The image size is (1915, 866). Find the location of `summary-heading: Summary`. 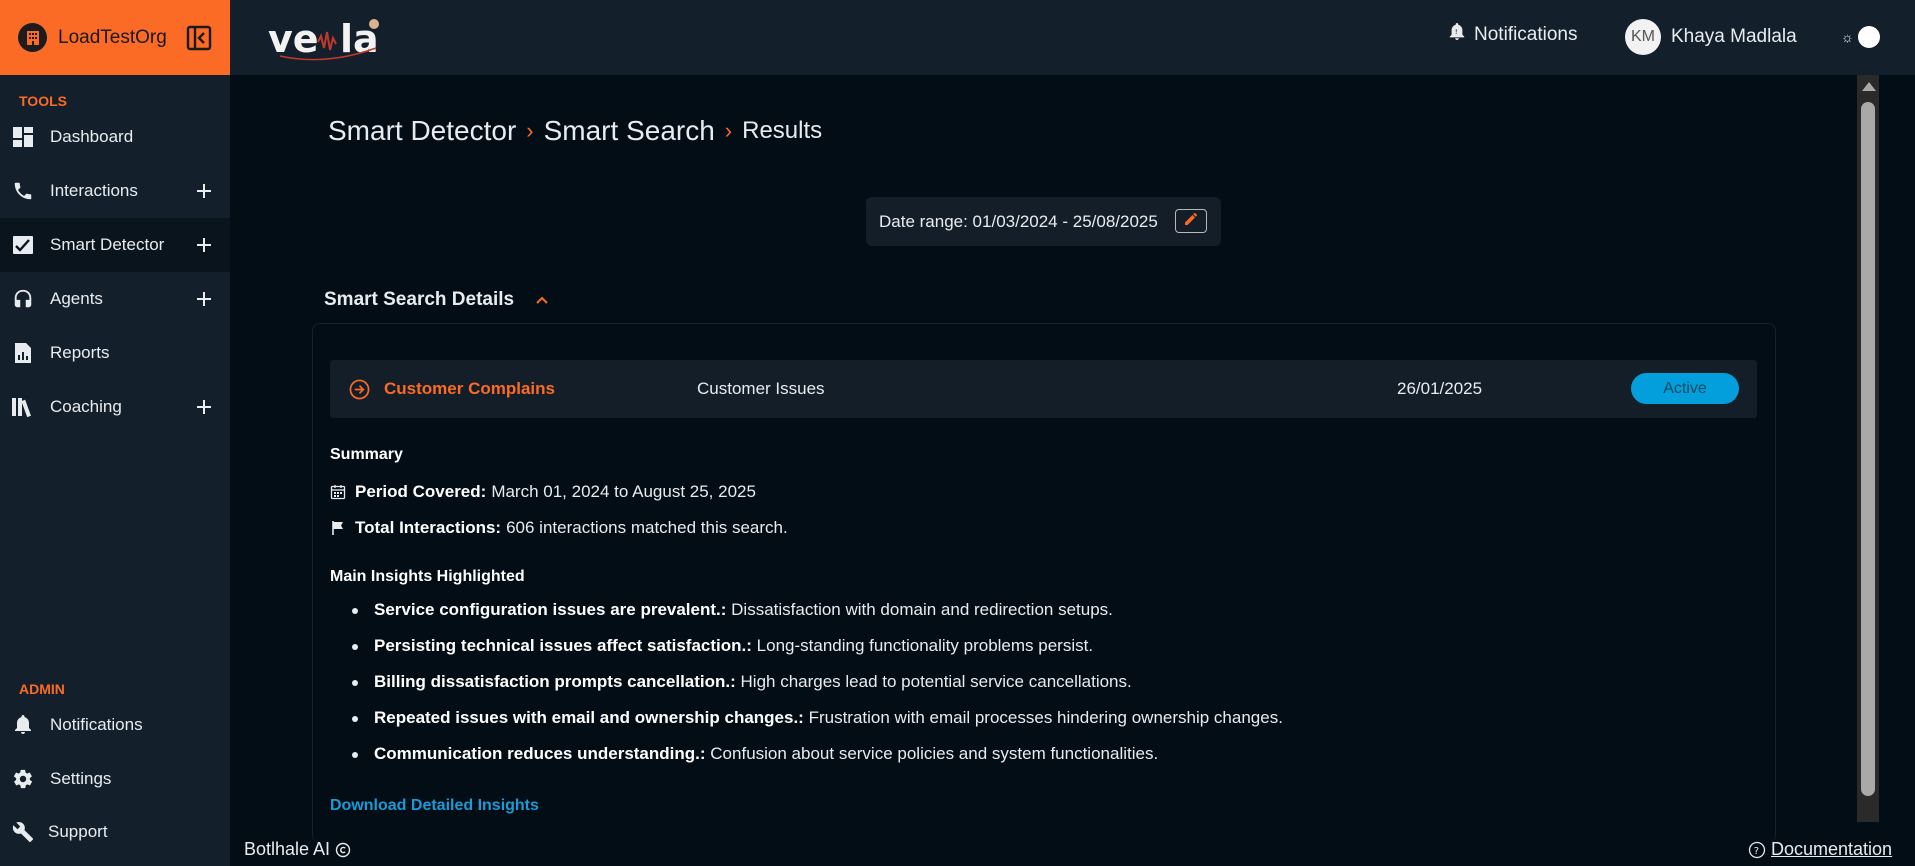

summary-heading: Summary is located at coordinates (366, 454).